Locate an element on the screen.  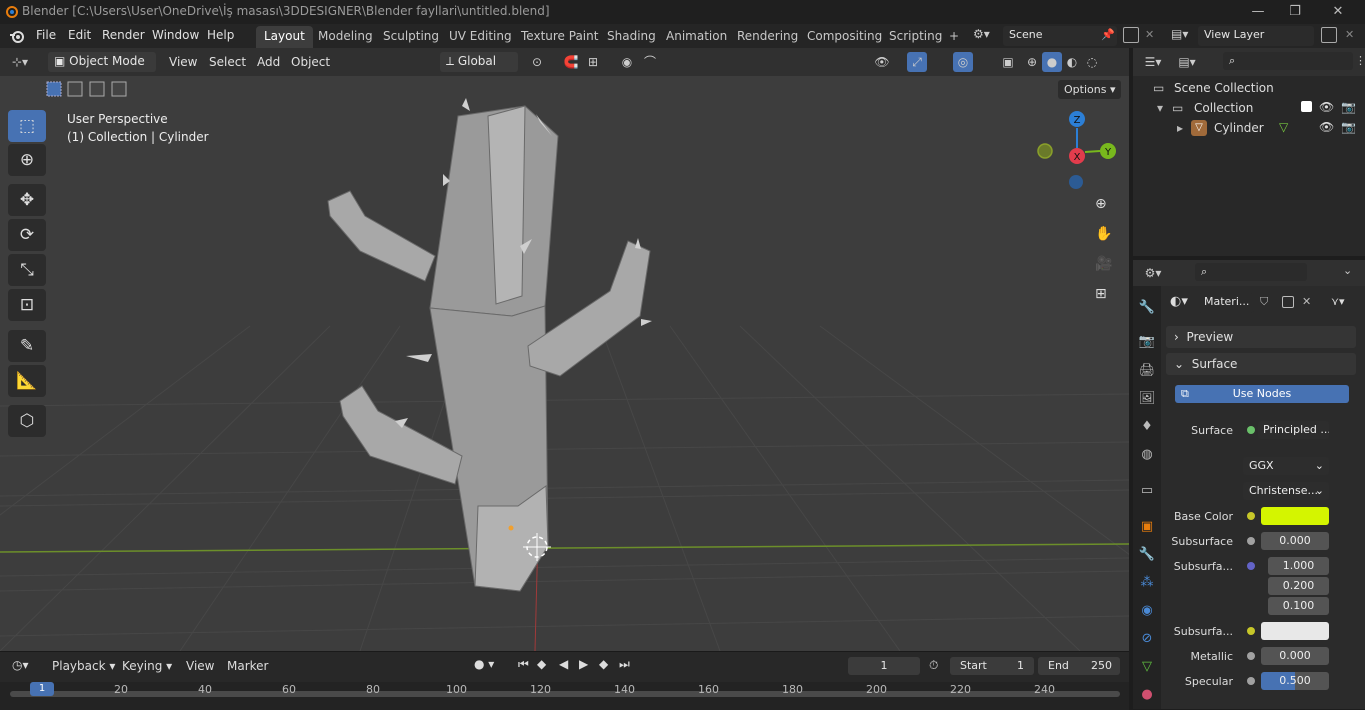
metallic-field: 0.000 is located at coordinates (1295, 656).